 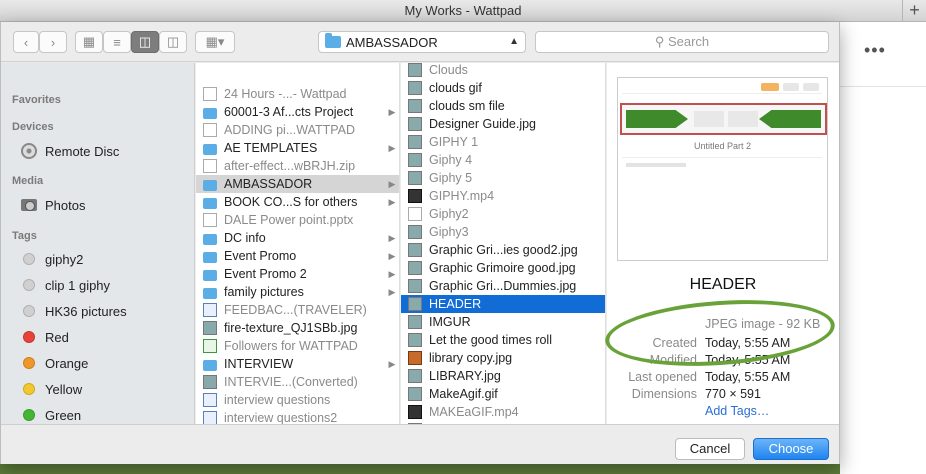 I want to click on file-row: Giphy 4, so click(x=503, y=160).